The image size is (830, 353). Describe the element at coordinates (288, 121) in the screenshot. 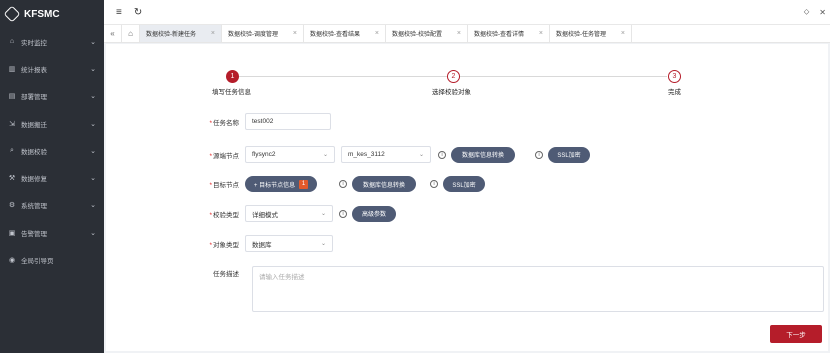

I see `task-name-input: test002` at that location.